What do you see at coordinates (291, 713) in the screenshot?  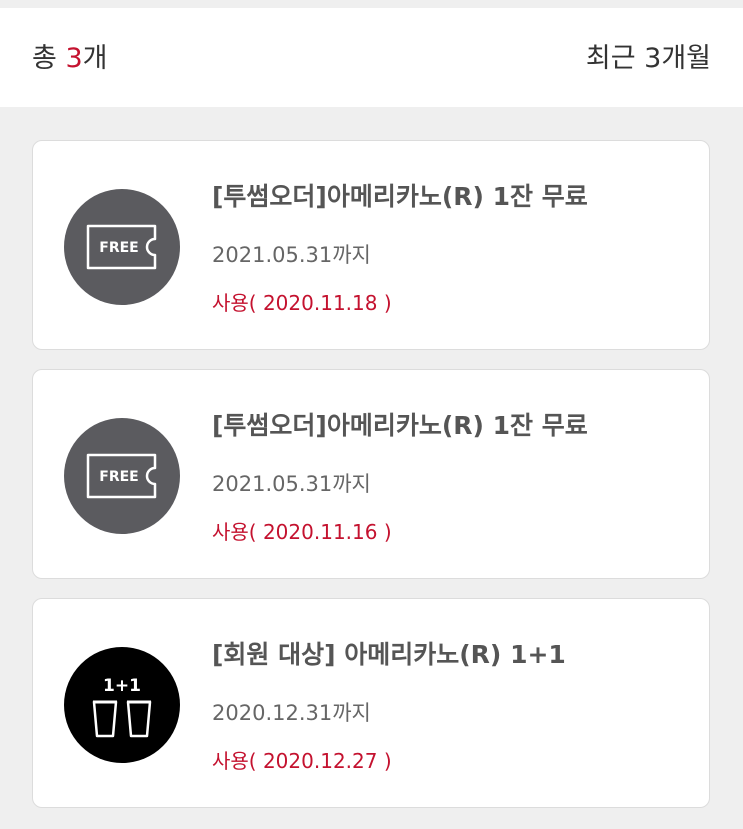 I see `coupon-expiry: 2020.12.31까지` at bounding box center [291, 713].